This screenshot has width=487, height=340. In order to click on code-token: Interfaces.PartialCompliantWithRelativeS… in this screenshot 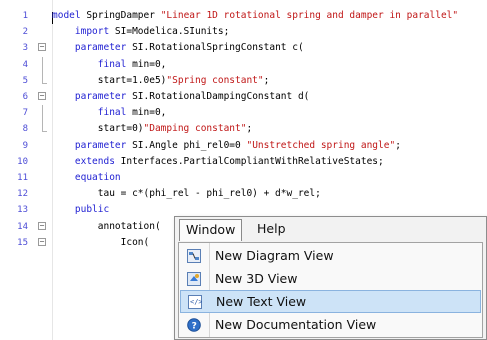, I will do `click(249, 161)`.